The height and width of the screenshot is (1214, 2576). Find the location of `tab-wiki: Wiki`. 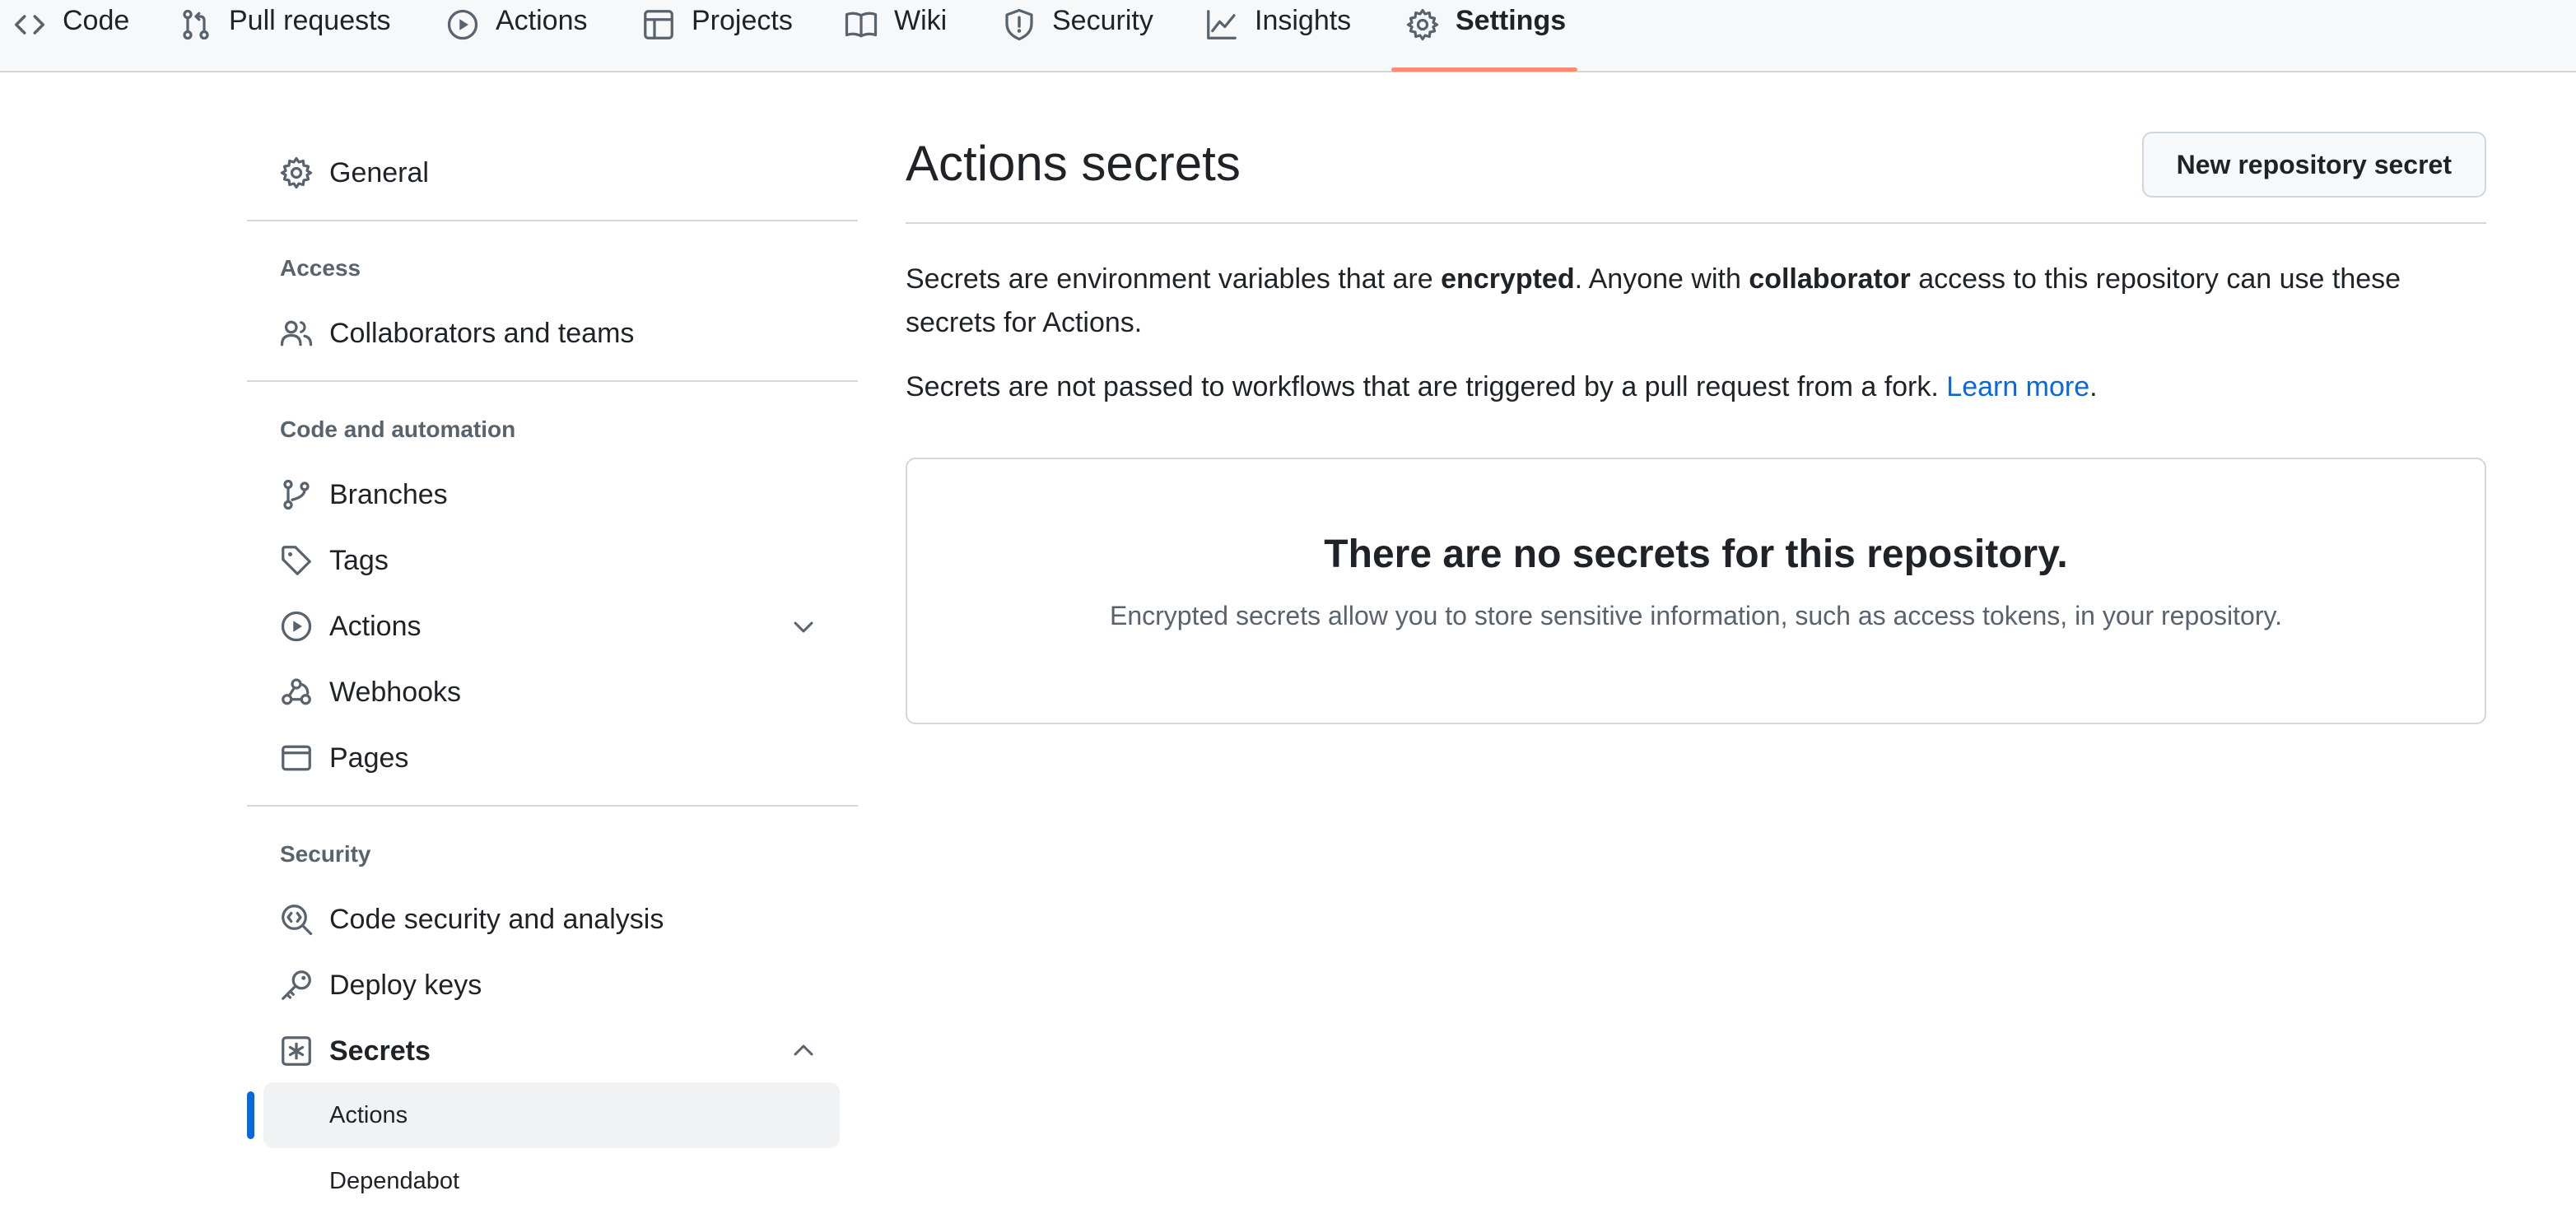

tab-wiki: Wiki is located at coordinates (896, 36).